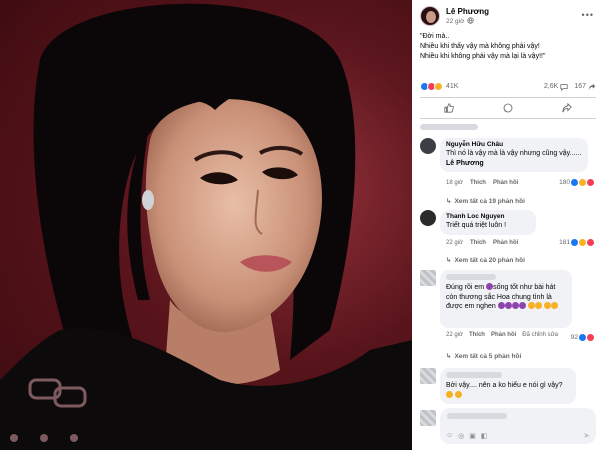 The height and width of the screenshot is (450, 600). What do you see at coordinates (461, 436) in the screenshot?
I see `camera-icon: ◎` at bounding box center [461, 436].